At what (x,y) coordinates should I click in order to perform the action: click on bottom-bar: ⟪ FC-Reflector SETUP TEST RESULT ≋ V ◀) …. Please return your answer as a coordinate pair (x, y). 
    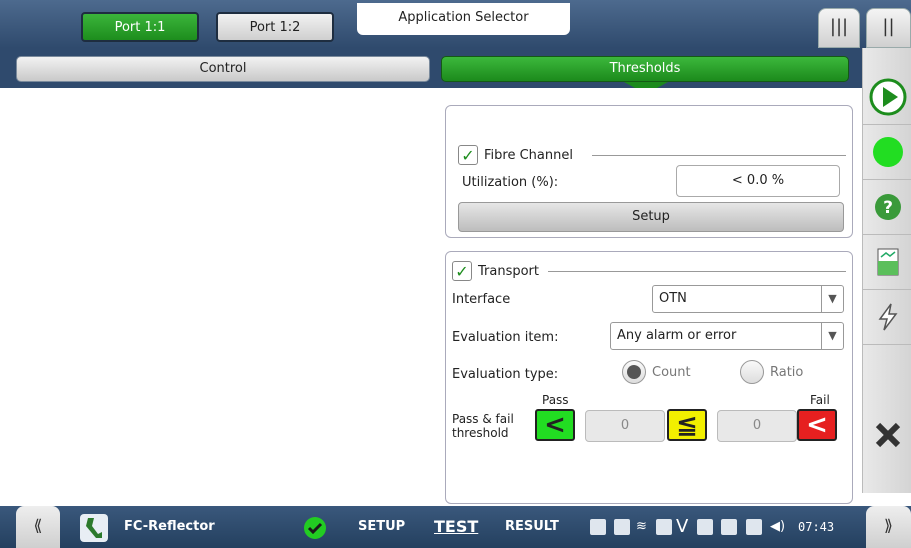
    Looking at the image, I should click on (455, 527).